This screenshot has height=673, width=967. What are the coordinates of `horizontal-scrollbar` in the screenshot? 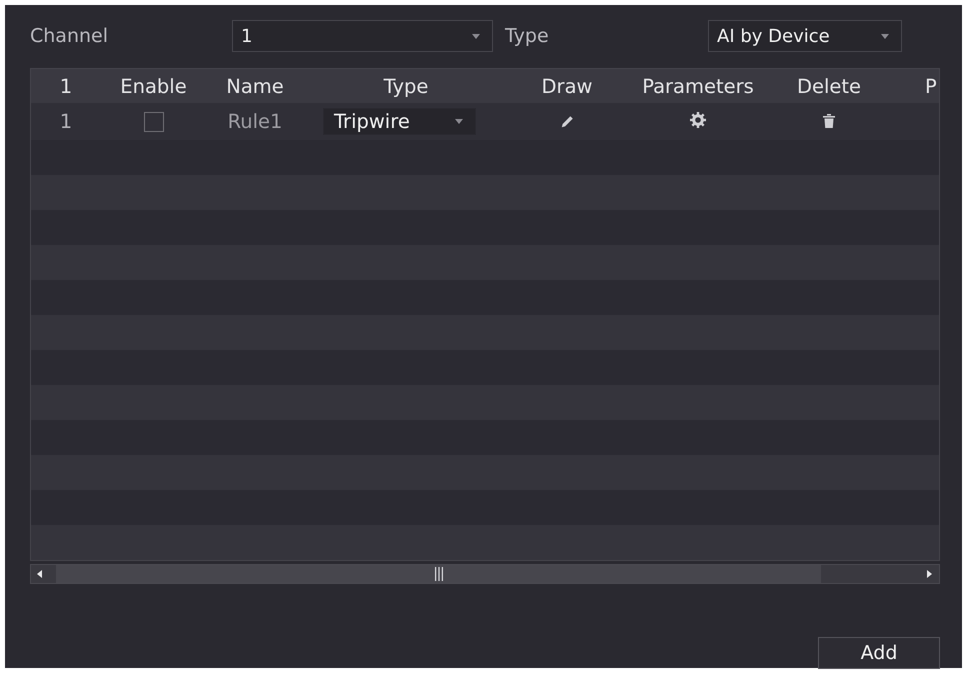 It's located at (485, 574).